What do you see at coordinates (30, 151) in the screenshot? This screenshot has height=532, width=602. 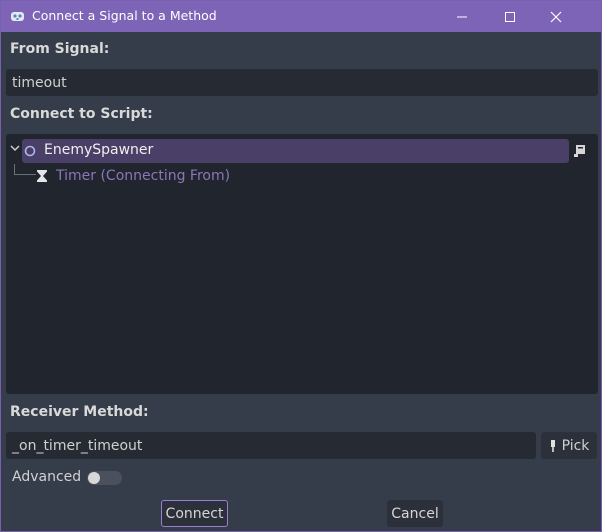 I see `node-circle-icon` at bounding box center [30, 151].